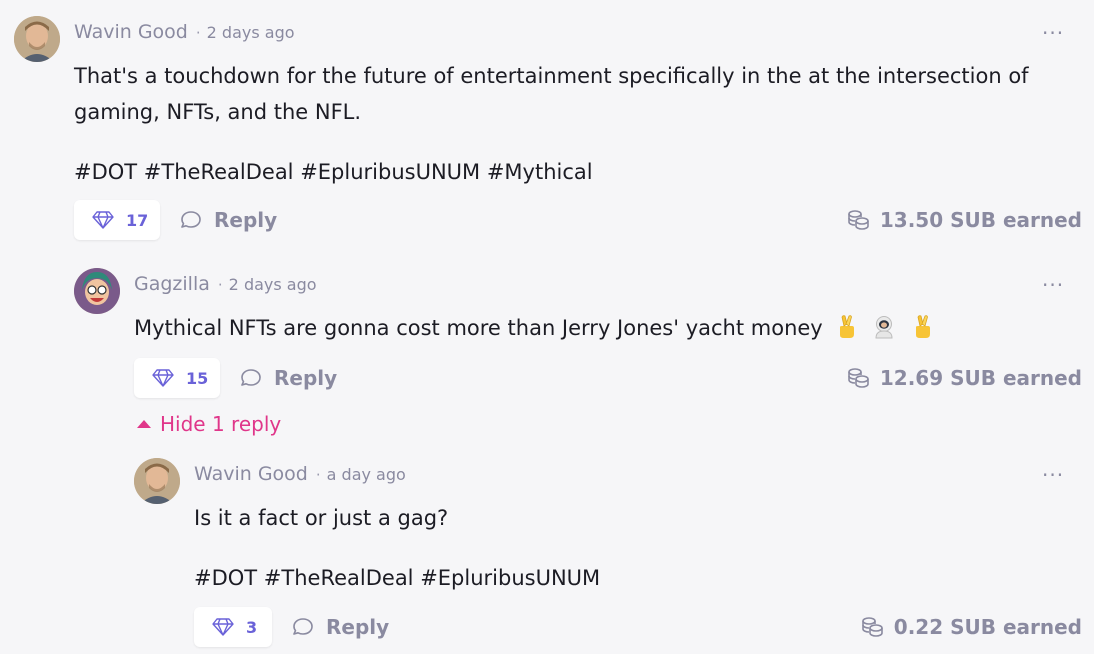  I want to click on comment-header: Wavin Good · a day ago, so click(300, 474).